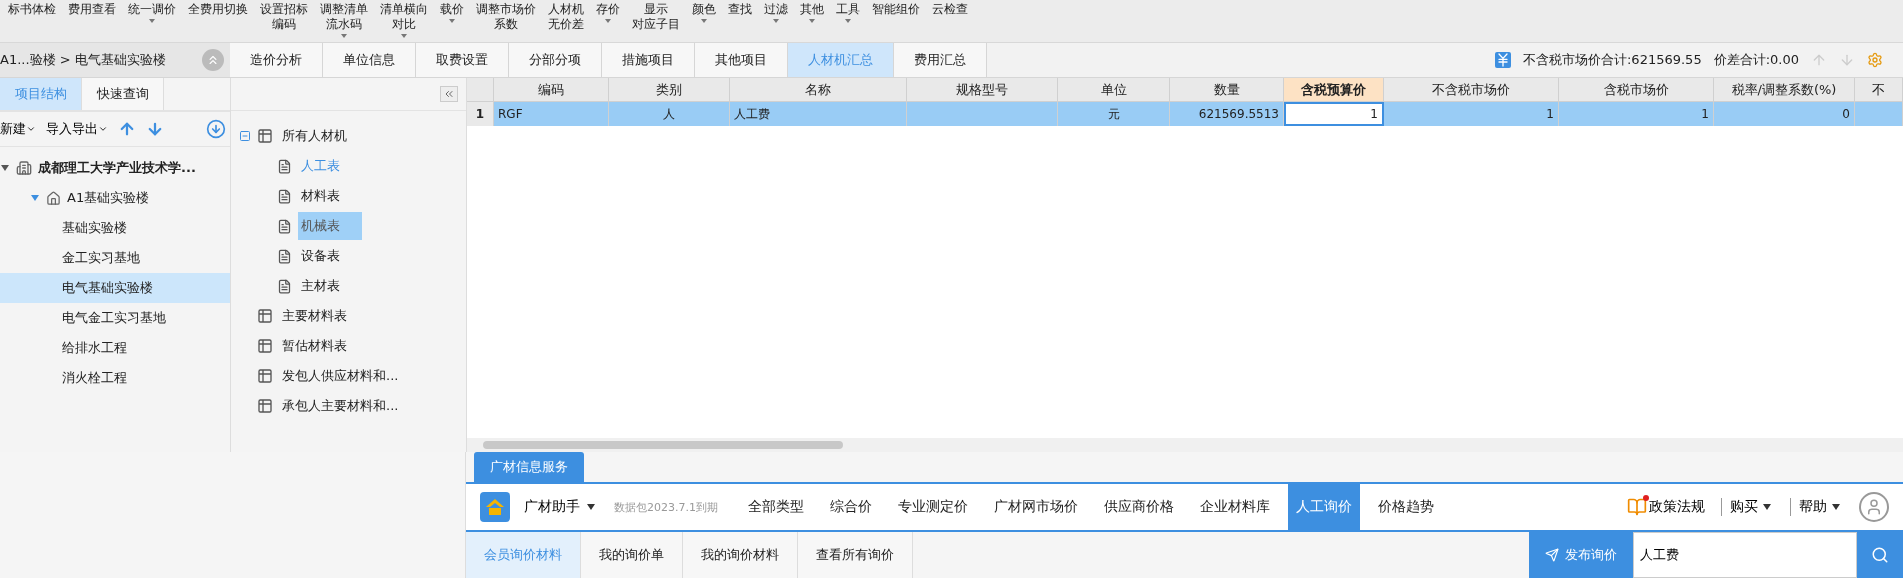  I want to click on price-diff-total: 价差合计:0.00, so click(1756, 60).